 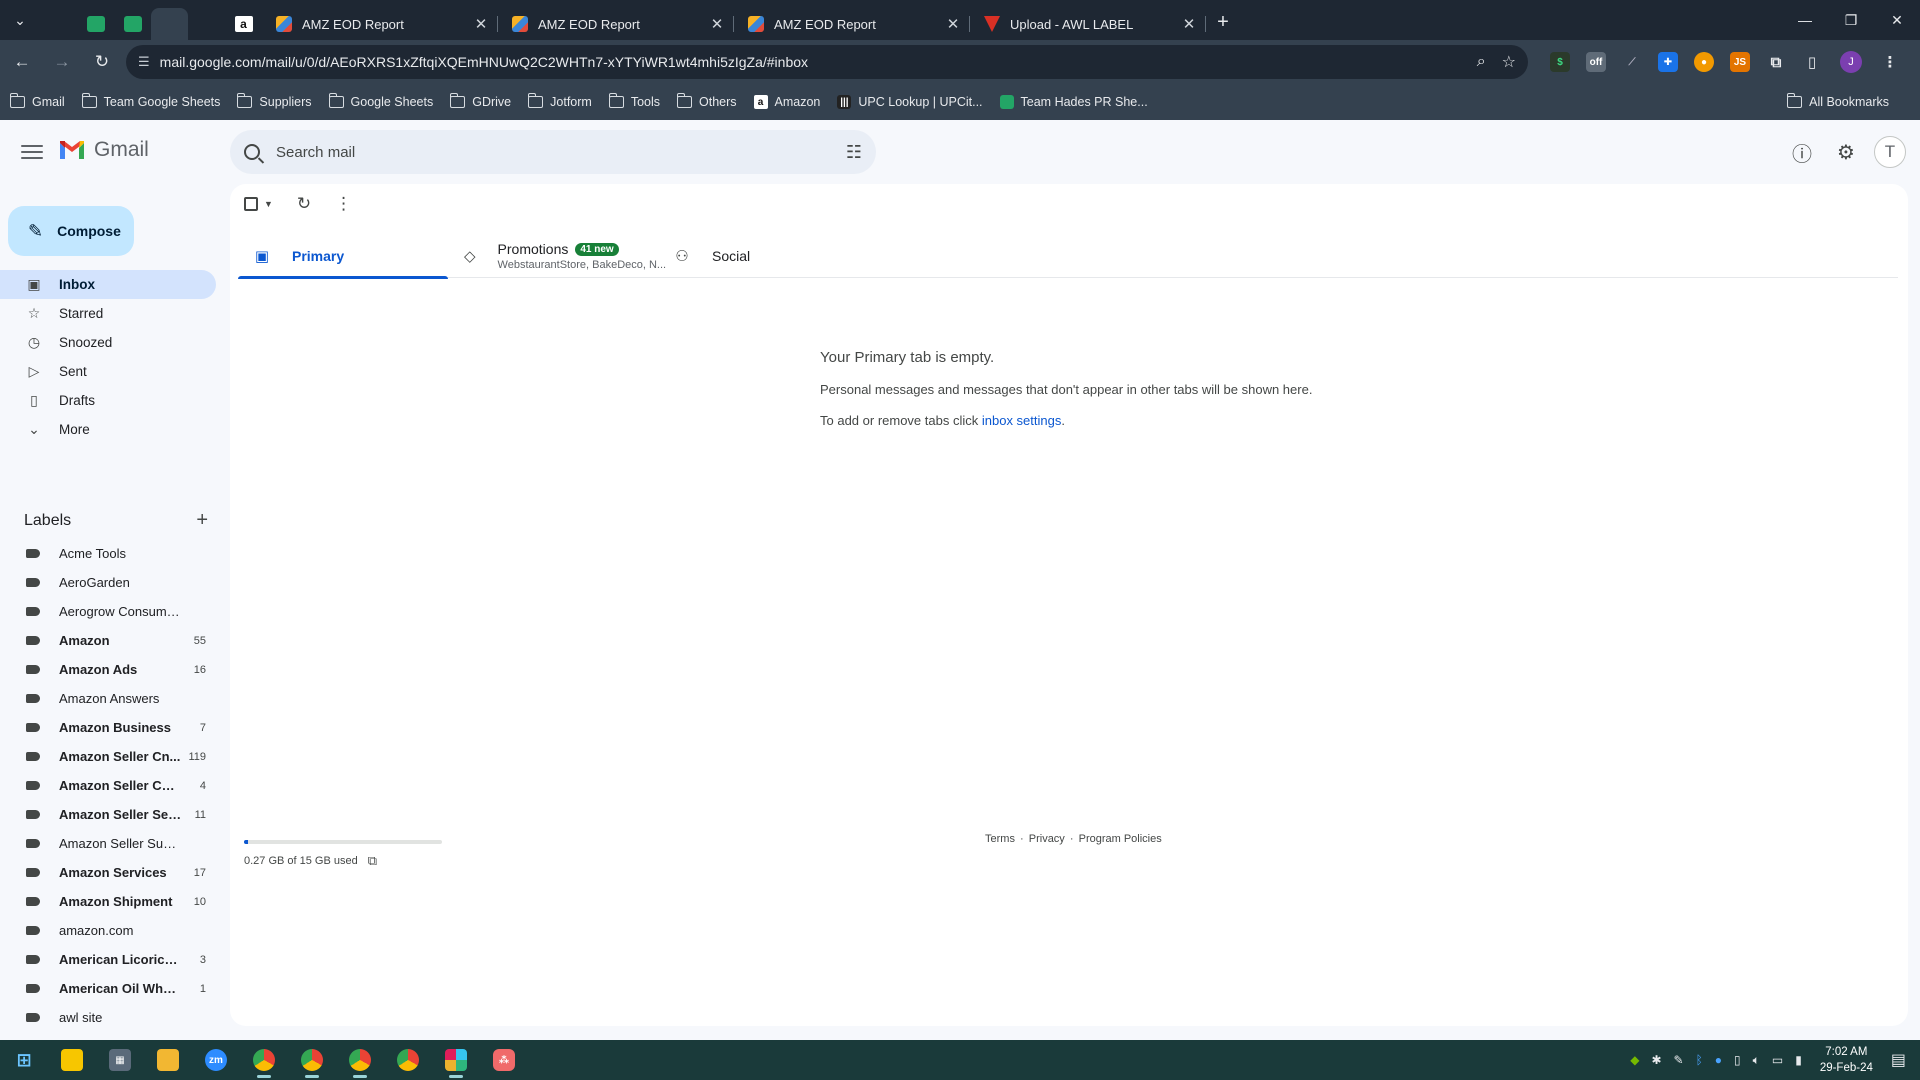 I want to click on label-item: Amazon Answers, so click(x=108, y=698).